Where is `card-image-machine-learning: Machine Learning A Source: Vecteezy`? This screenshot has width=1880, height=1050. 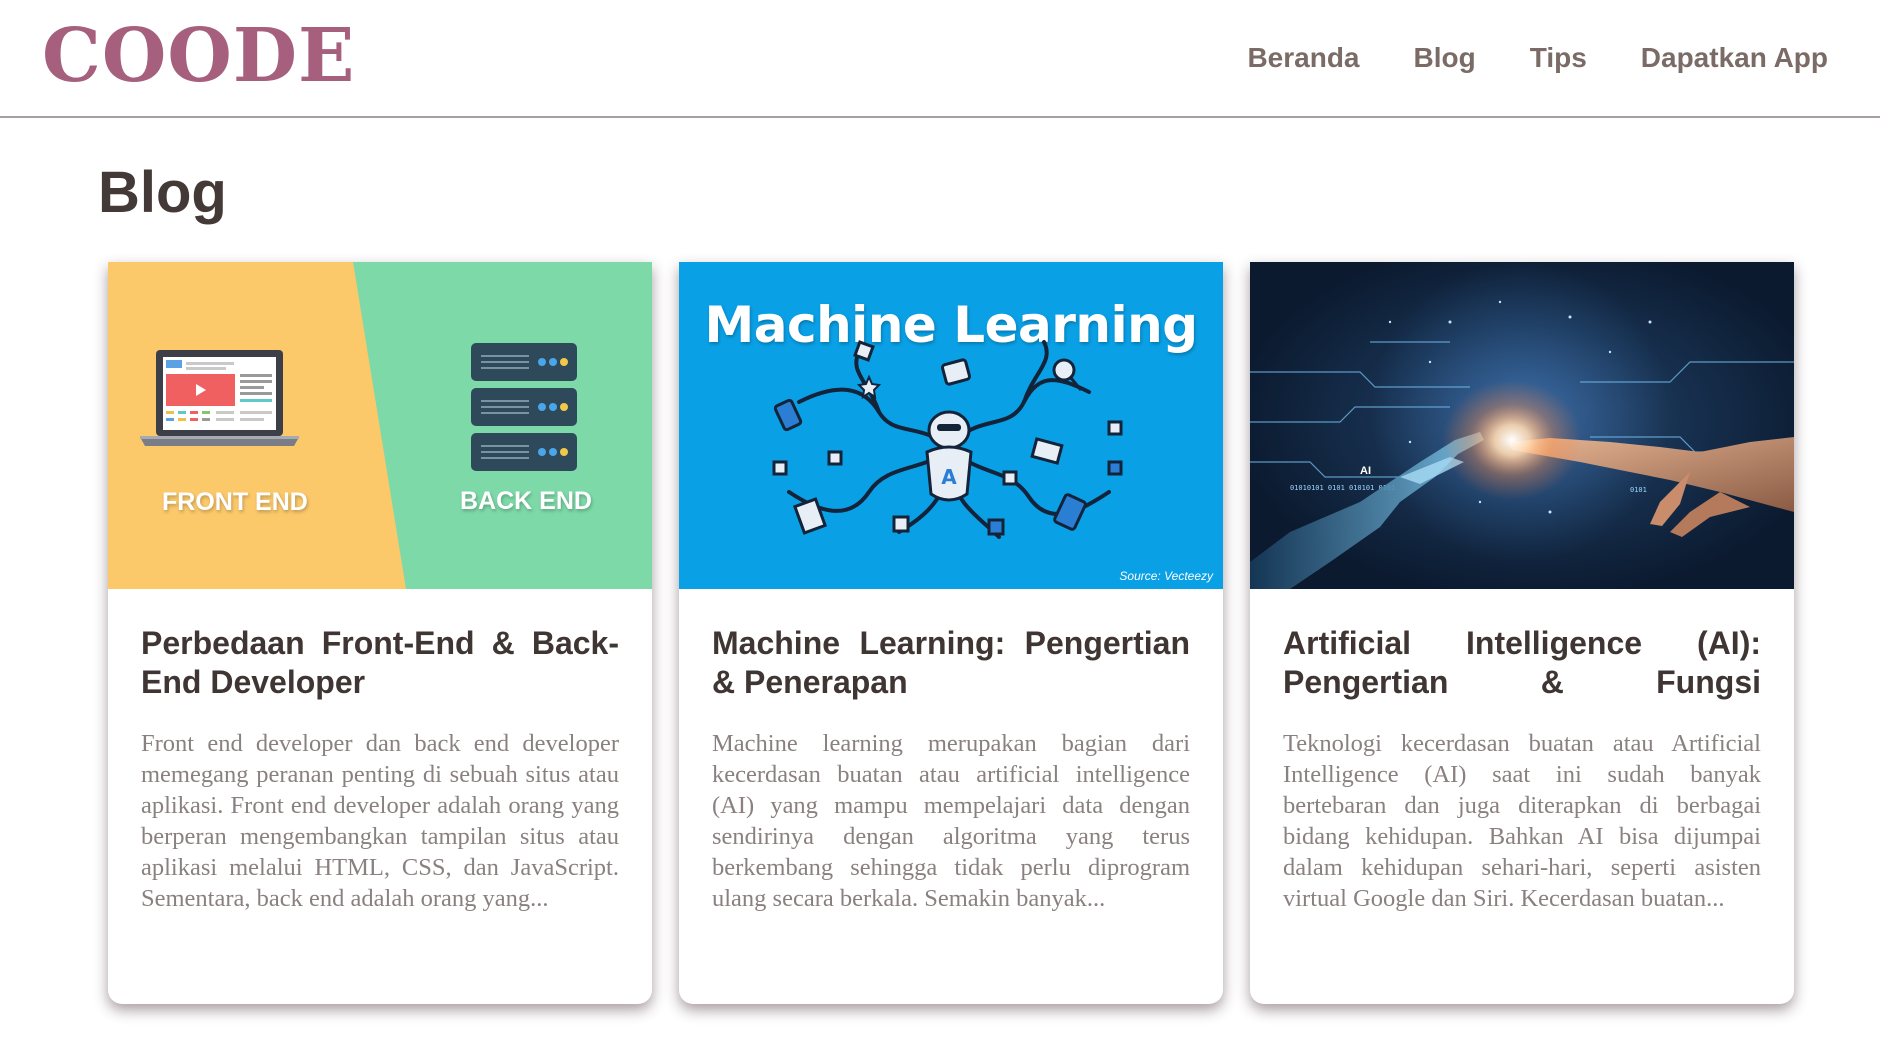 card-image-machine-learning: Machine Learning A Source: Vecteezy is located at coordinates (951, 425).